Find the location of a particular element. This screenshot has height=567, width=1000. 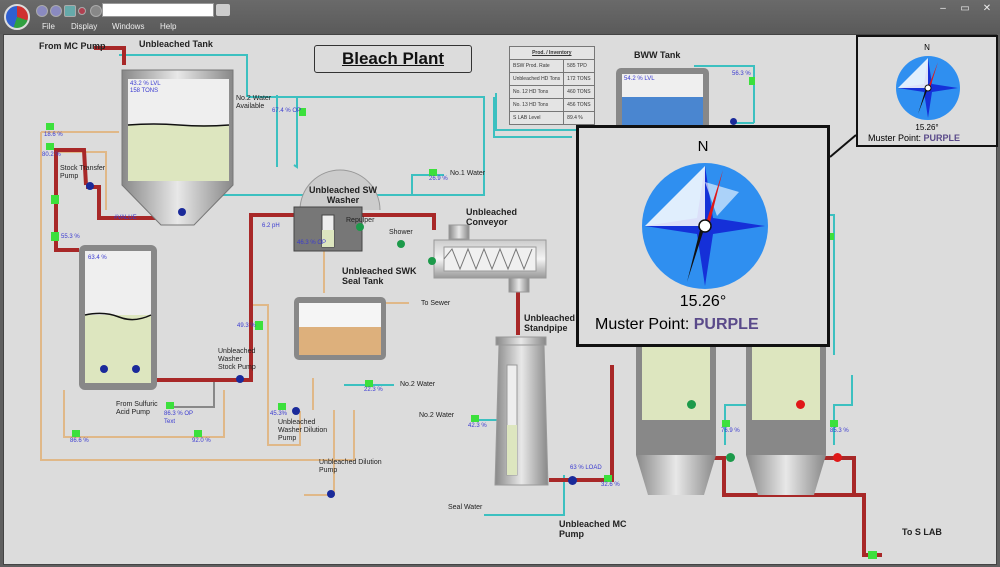

muster-label: Muster Point: is located at coordinates (642, 324).